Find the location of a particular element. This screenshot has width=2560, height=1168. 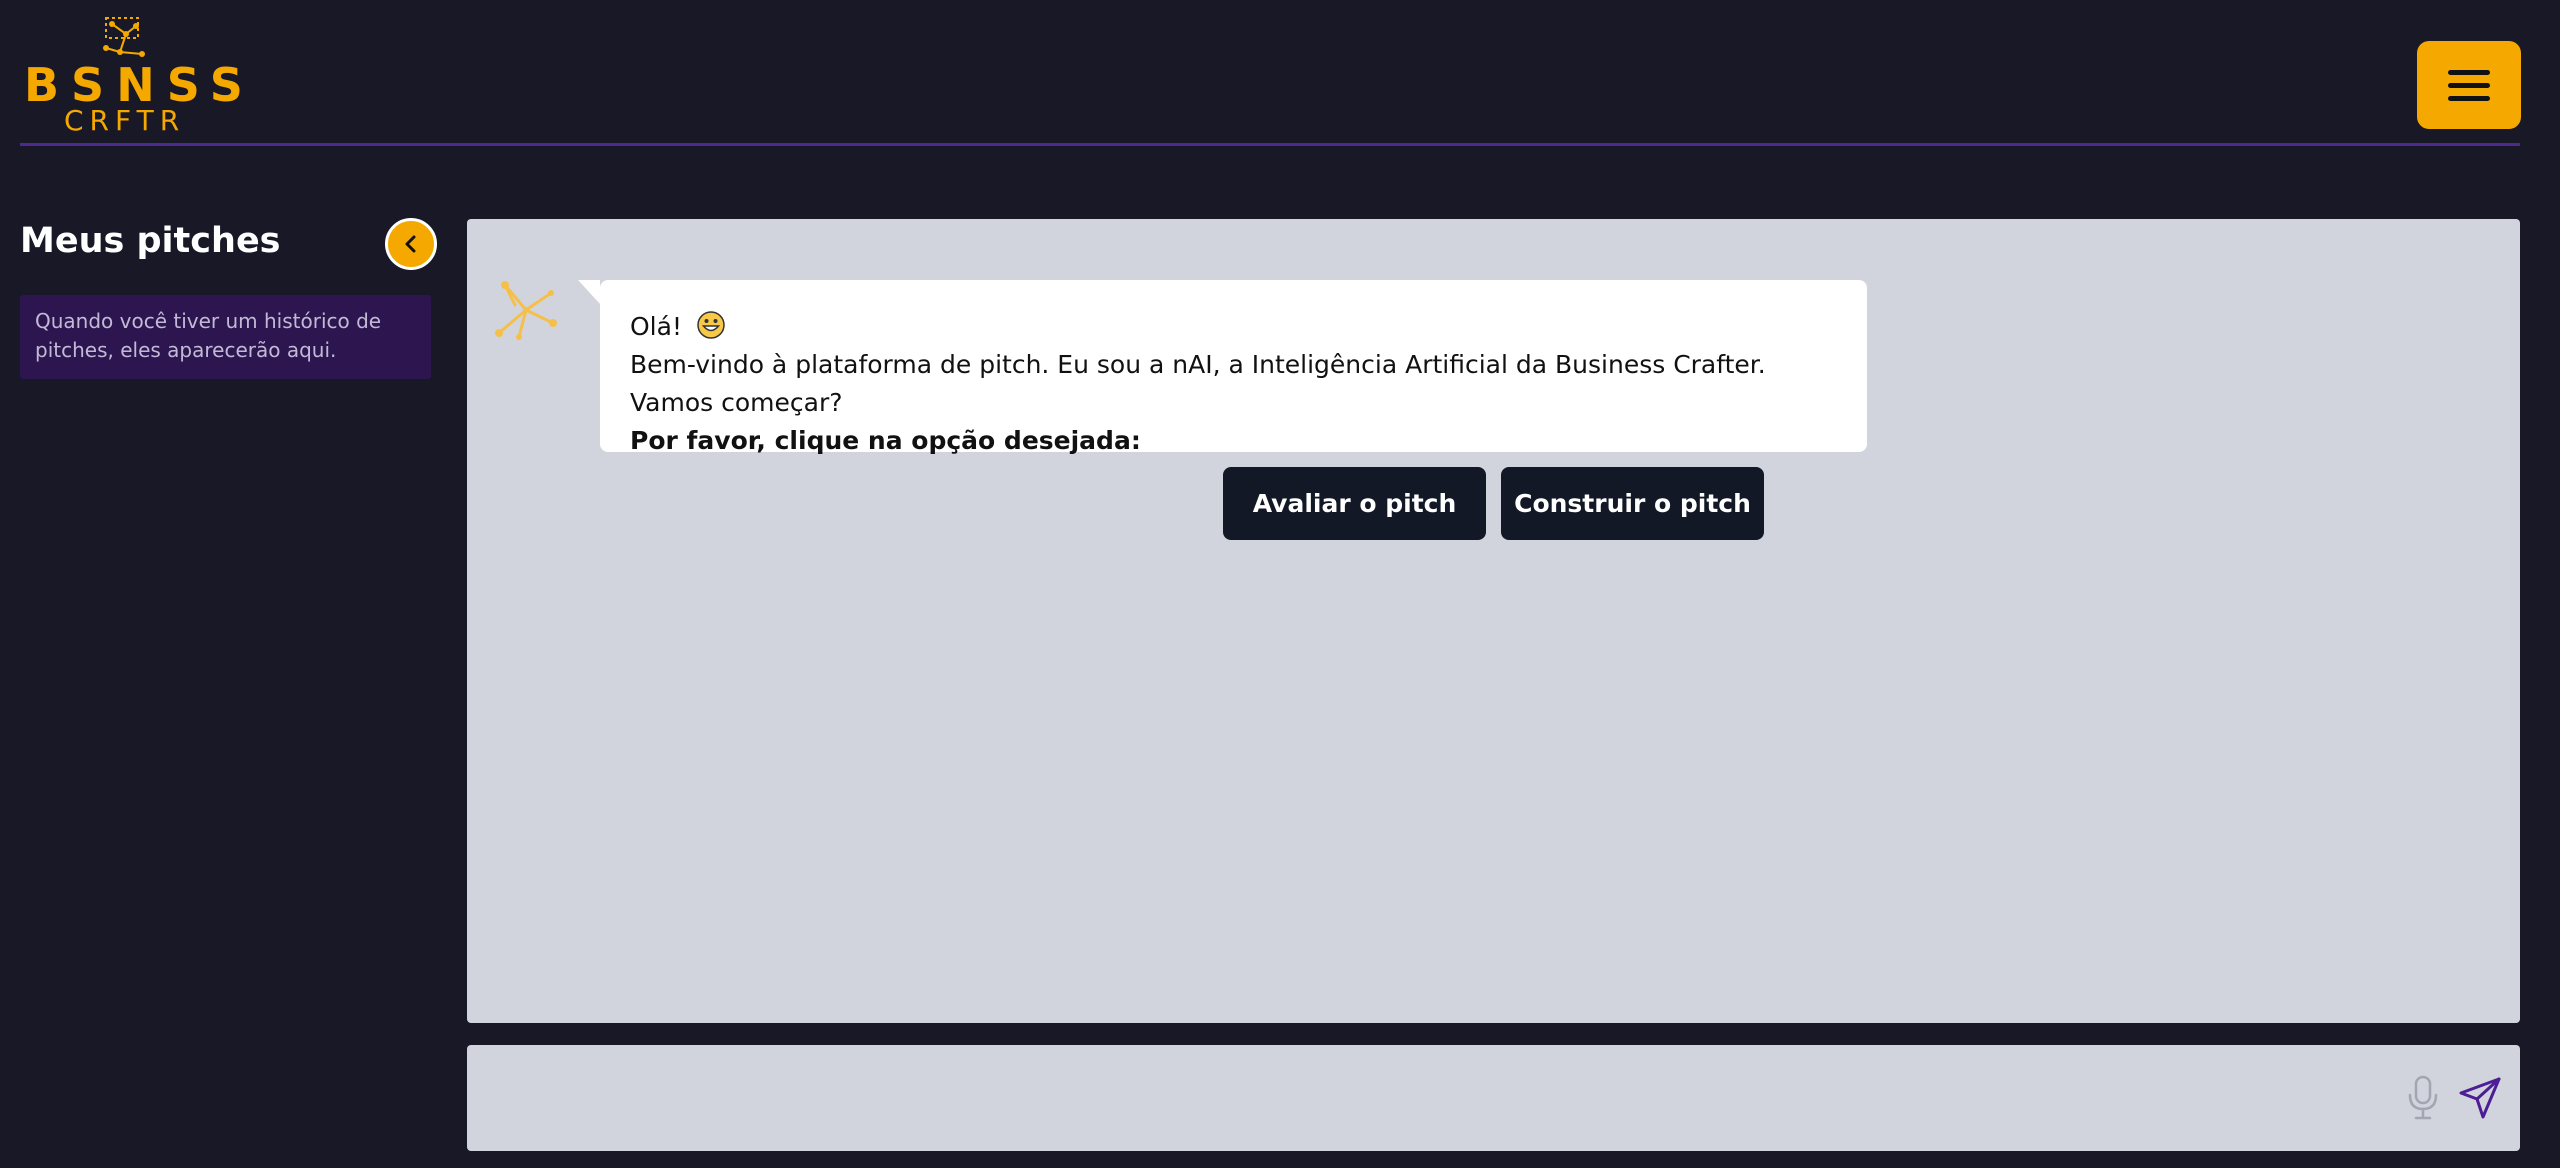

collapse-sidebar-button is located at coordinates (411, 244).